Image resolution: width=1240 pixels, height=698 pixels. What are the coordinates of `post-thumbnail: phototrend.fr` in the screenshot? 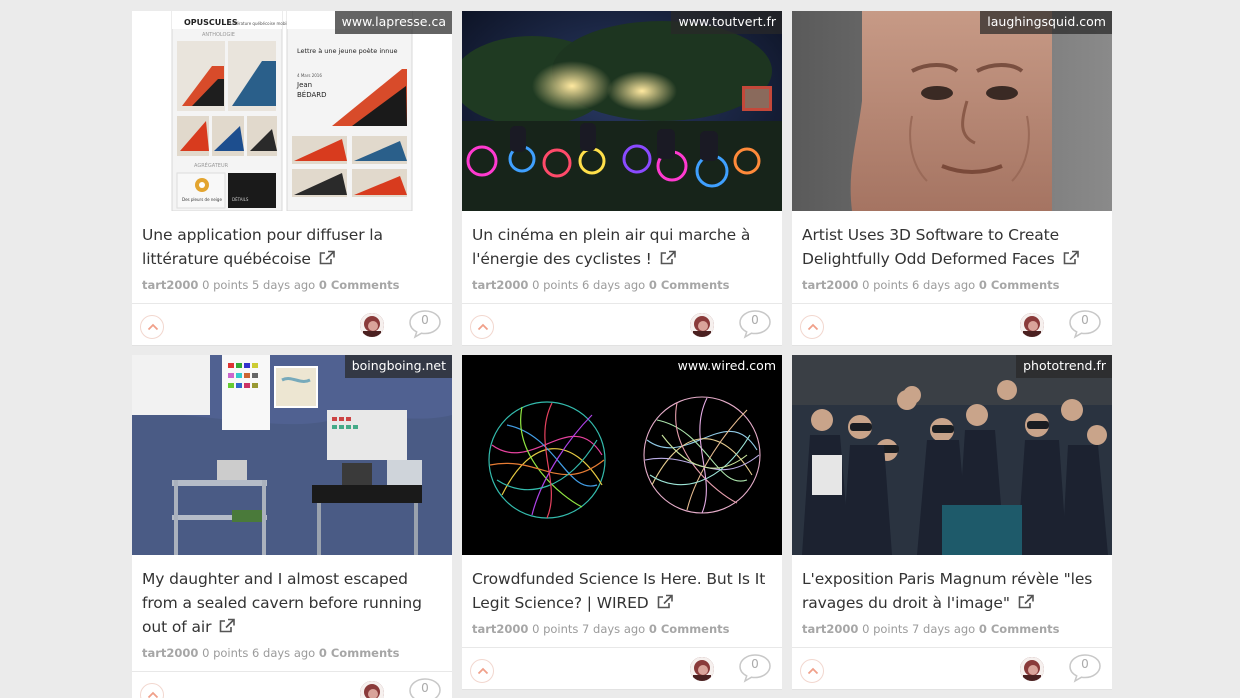 It's located at (952, 455).